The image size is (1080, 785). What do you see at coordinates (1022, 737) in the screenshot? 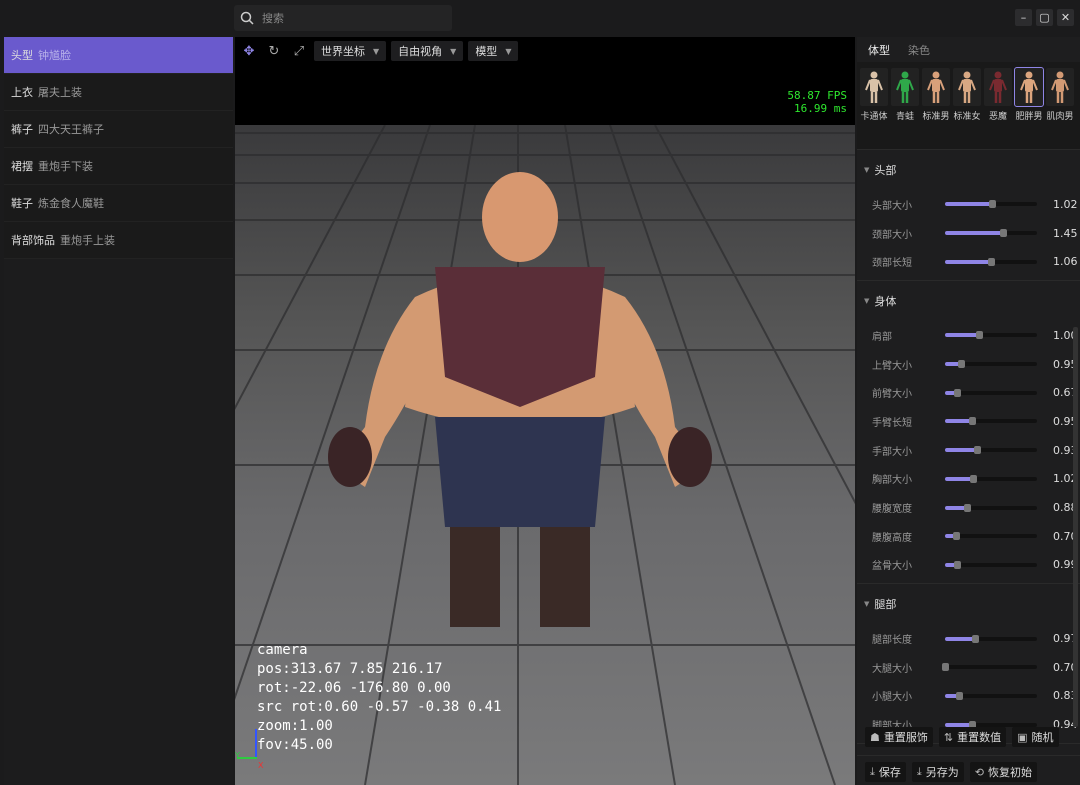
I see `random-icon: ▣` at bounding box center [1022, 737].